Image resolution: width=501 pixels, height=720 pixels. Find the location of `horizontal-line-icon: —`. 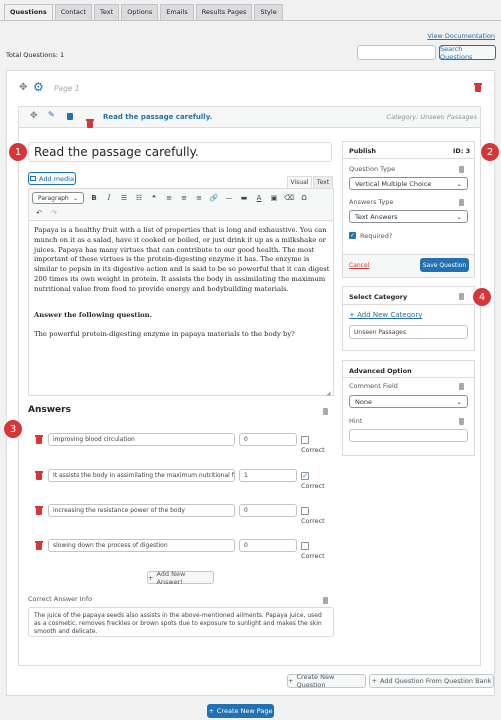

horizontal-line-icon: — is located at coordinates (229, 198).